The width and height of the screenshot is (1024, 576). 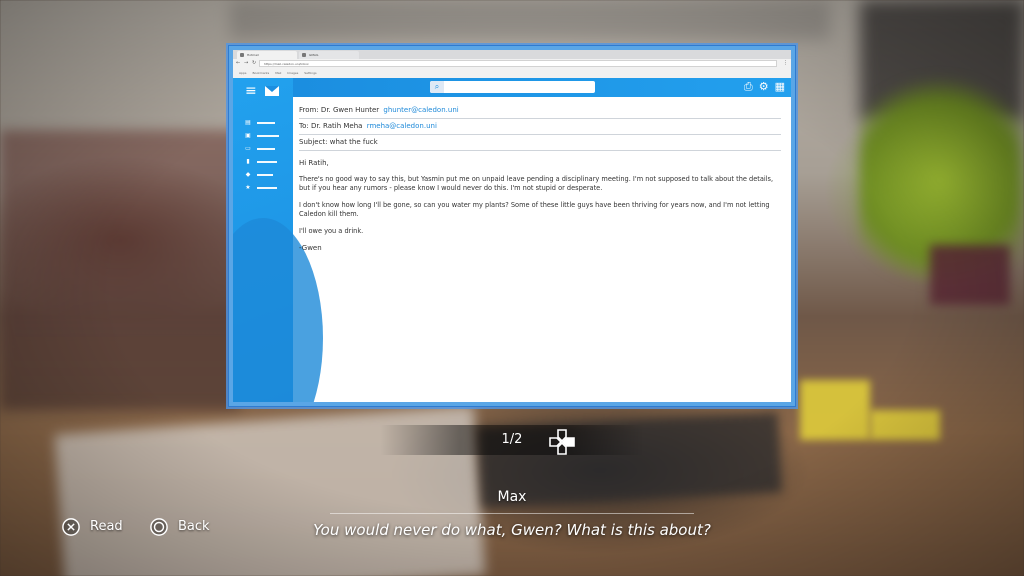 I want to click on inbox-icon: ▤, so click(x=248, y=122).